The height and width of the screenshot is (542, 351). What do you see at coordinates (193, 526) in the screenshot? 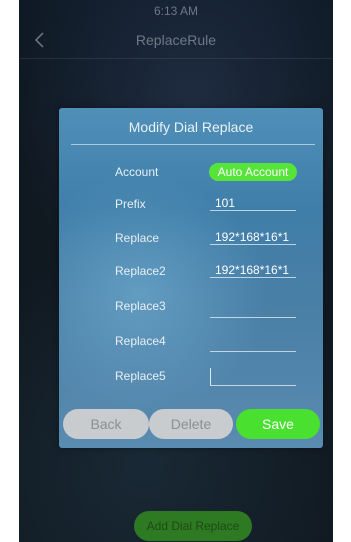
I see `add-dial-replace-button: Add Dial Replace` at bounding box center [193, 526].